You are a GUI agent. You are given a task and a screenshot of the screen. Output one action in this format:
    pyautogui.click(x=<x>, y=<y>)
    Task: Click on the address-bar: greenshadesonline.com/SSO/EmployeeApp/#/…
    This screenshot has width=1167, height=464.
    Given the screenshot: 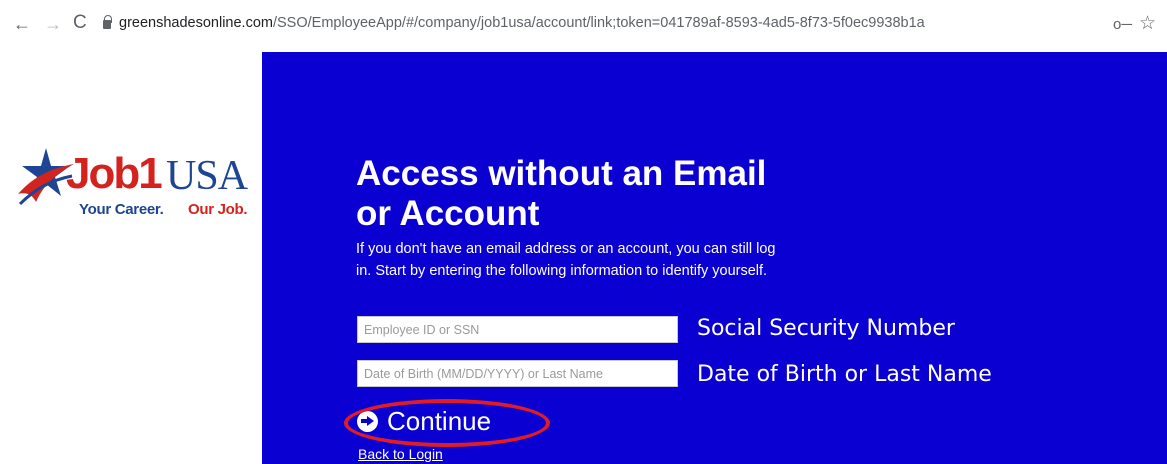 What is the action you would take?
    pyautogui.click(x=522, y=23)
    